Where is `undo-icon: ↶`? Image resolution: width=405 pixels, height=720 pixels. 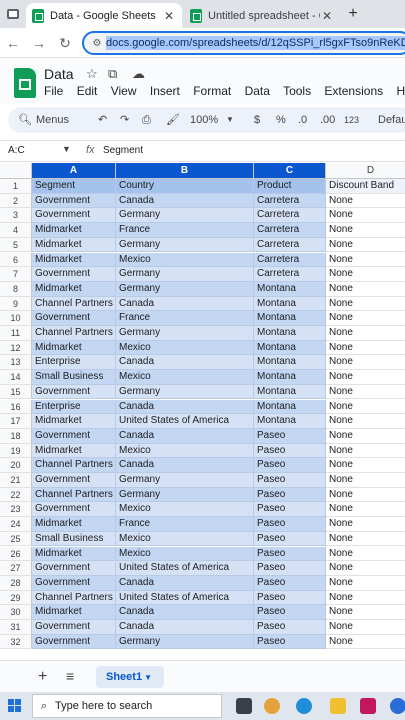 undo-icon: ↶ is located at coordinates (102, 120).